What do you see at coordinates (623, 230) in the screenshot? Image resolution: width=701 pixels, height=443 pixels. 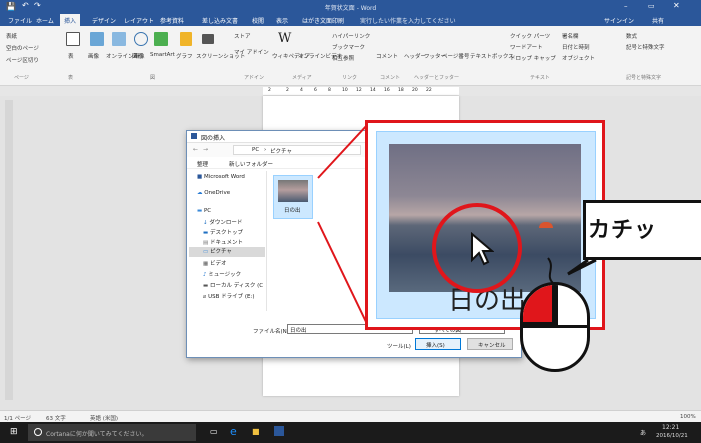 I see `click-sound-text: カチッ` at bounding box center [623, 230].